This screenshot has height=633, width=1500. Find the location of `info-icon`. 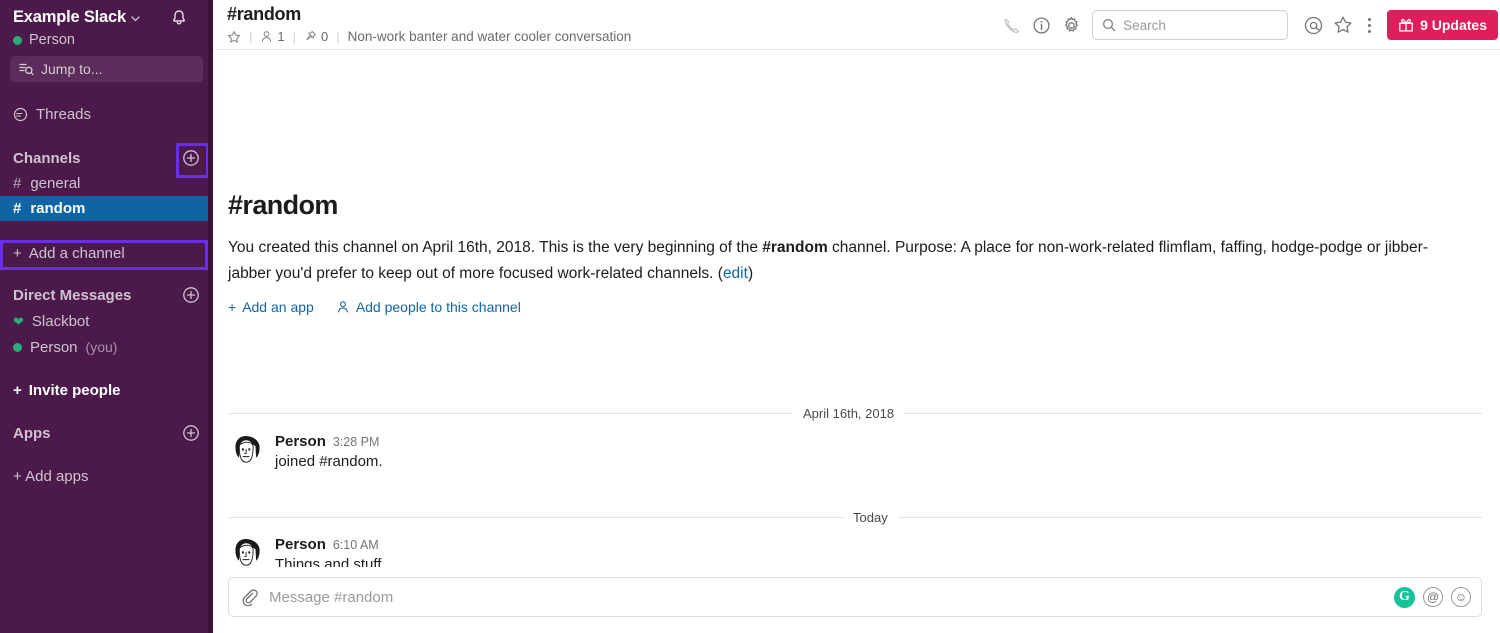

info-icon is located at coordinates (1041, 25).